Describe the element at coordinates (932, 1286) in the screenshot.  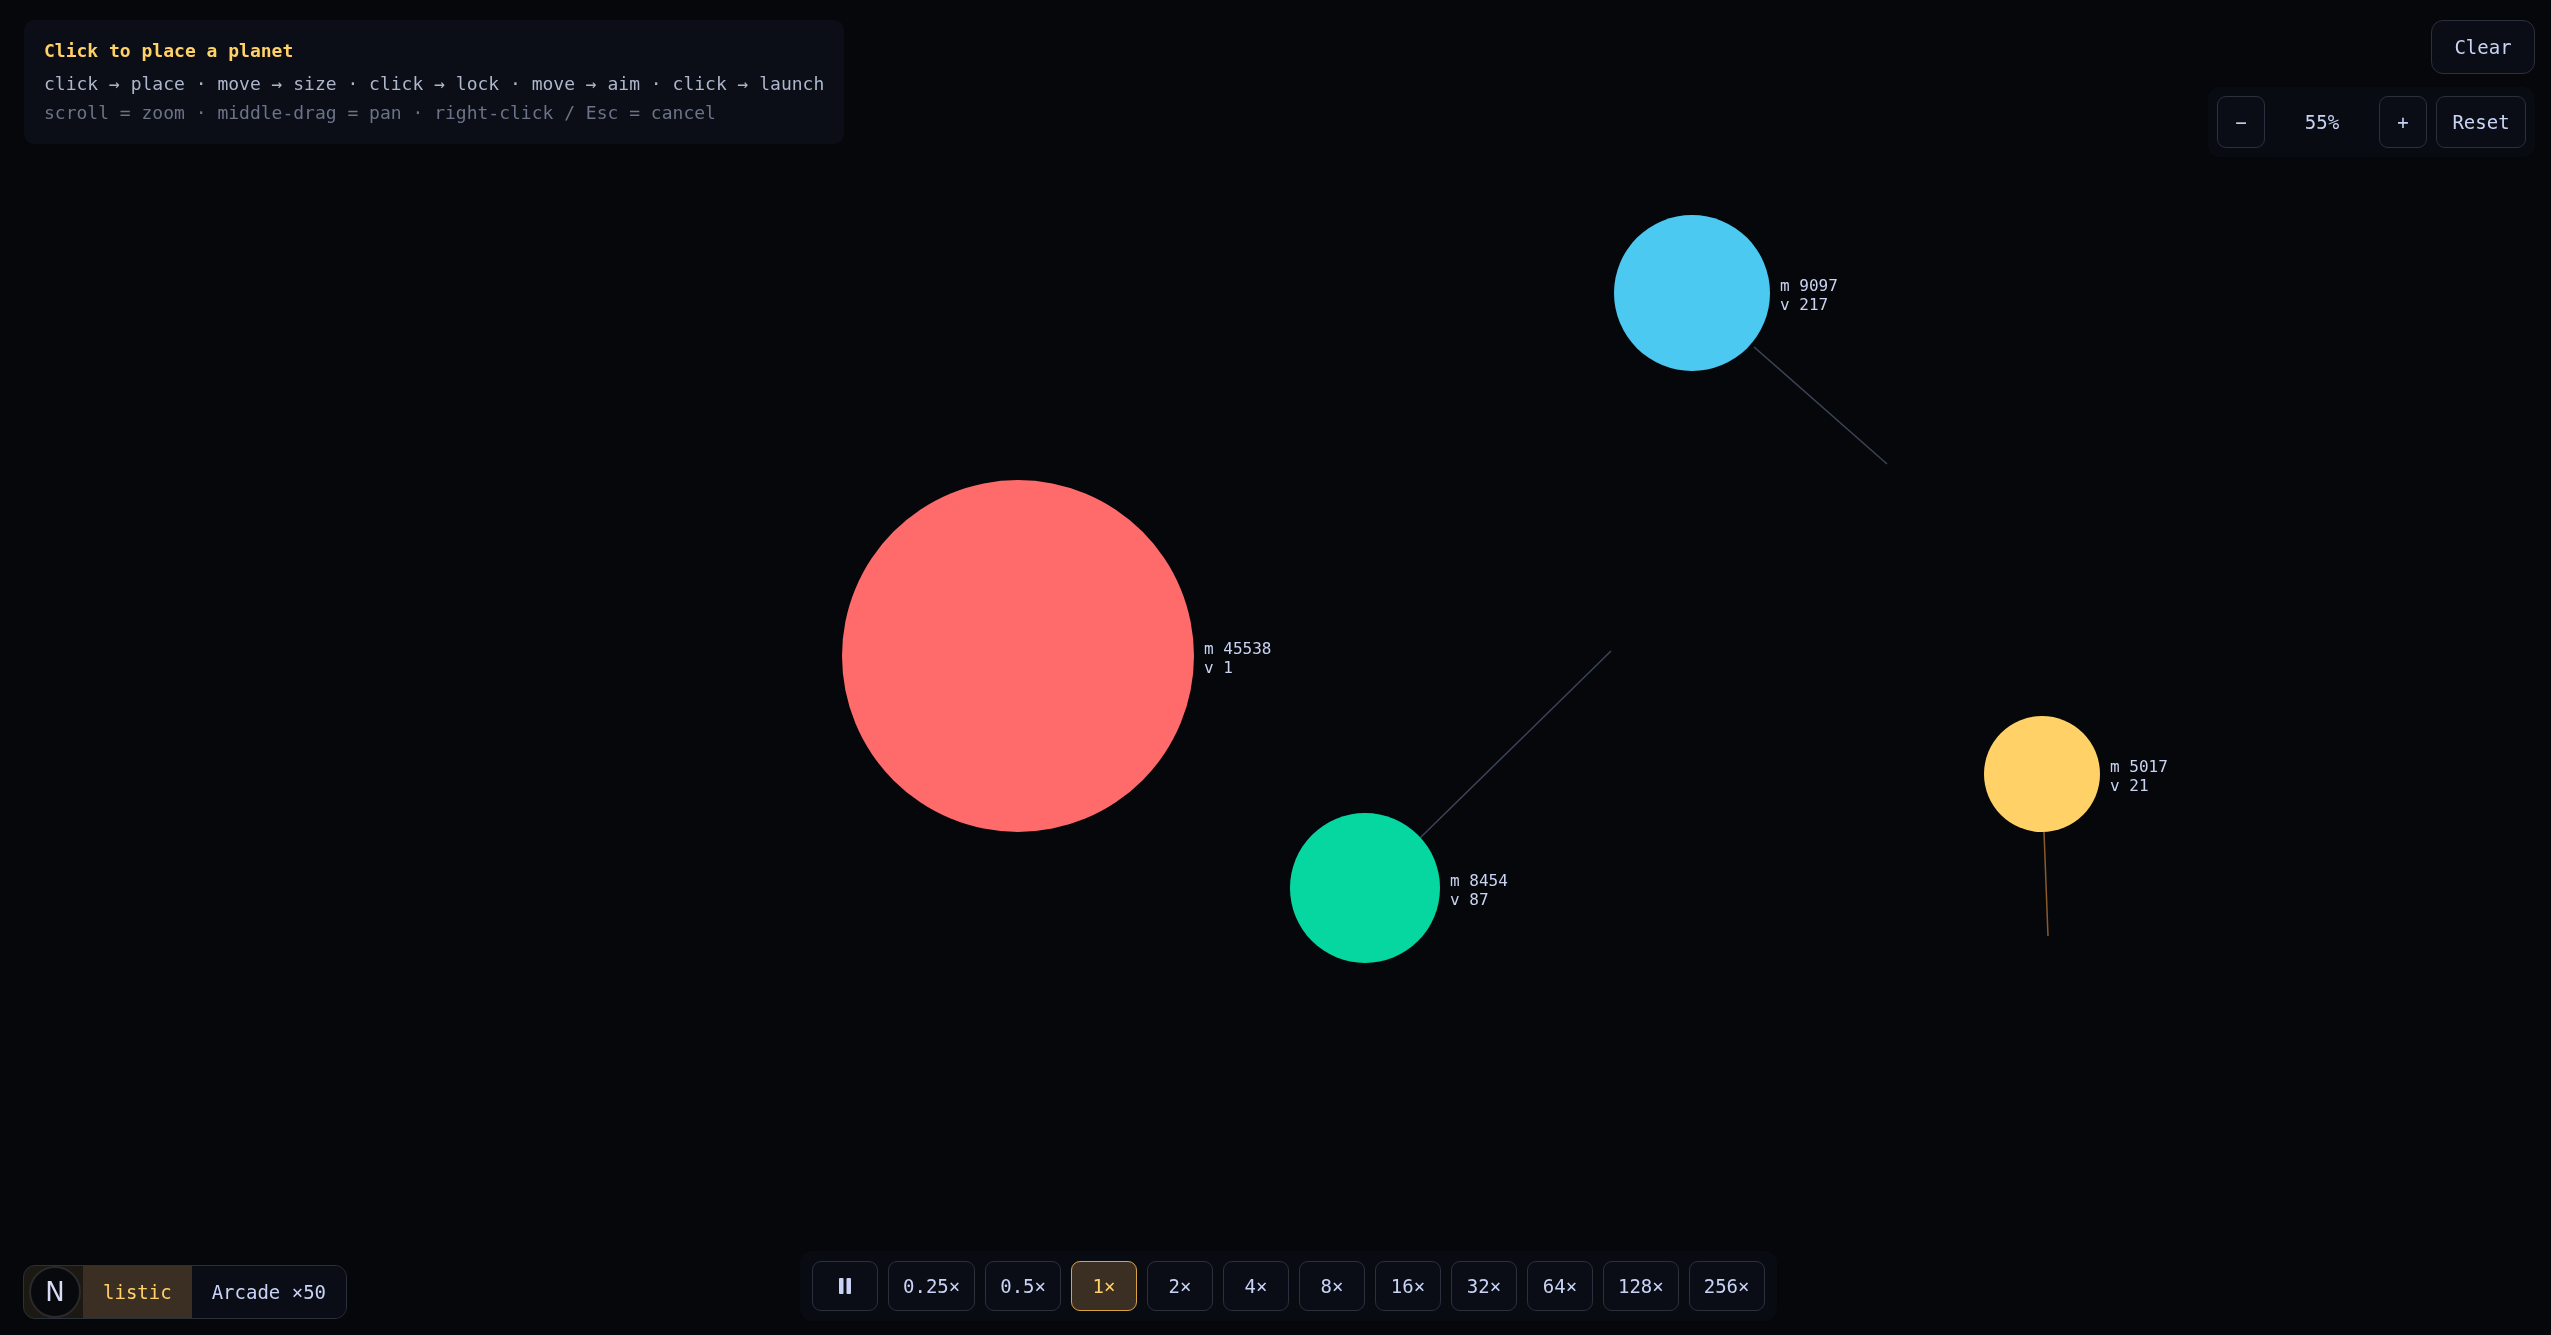
I see `speed-button: 0.25×` at that location.